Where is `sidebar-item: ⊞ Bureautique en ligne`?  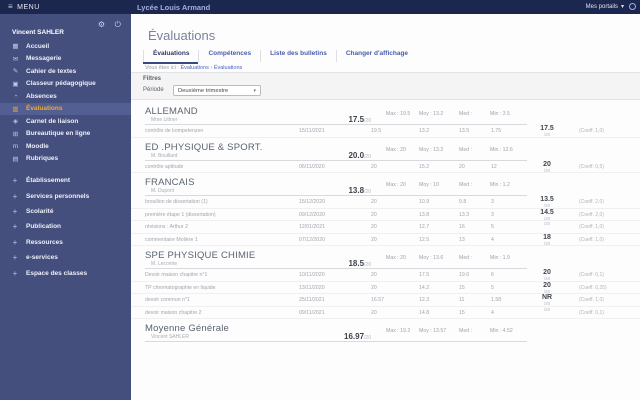 sidebar-item: ⊞ Bureautique en ligne is located at coordinates (65, 134).